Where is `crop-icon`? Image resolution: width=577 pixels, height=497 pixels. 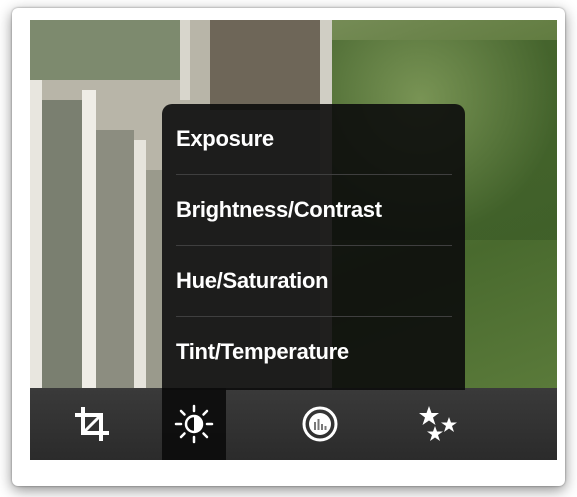 crop-icon is located at coordinates (92, 424).